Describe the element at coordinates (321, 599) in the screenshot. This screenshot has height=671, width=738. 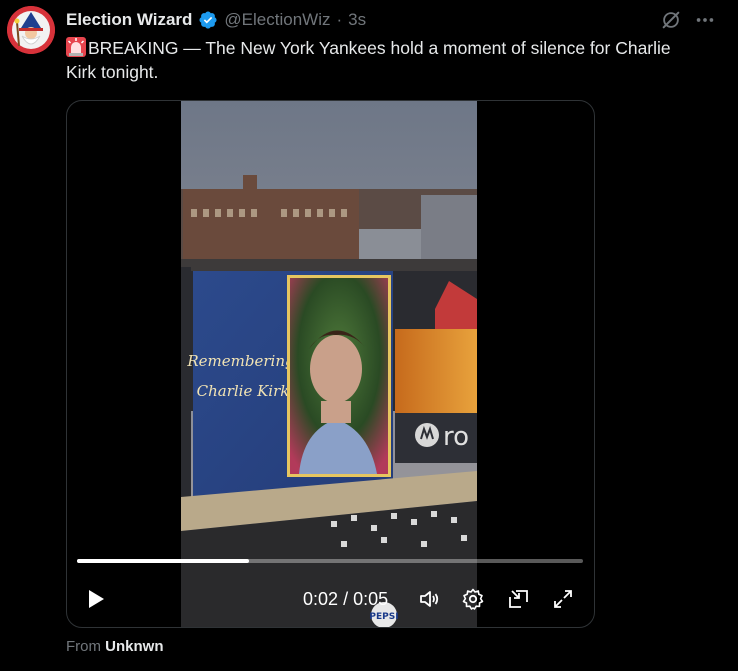
I see `current-time: 0:02` at that location.